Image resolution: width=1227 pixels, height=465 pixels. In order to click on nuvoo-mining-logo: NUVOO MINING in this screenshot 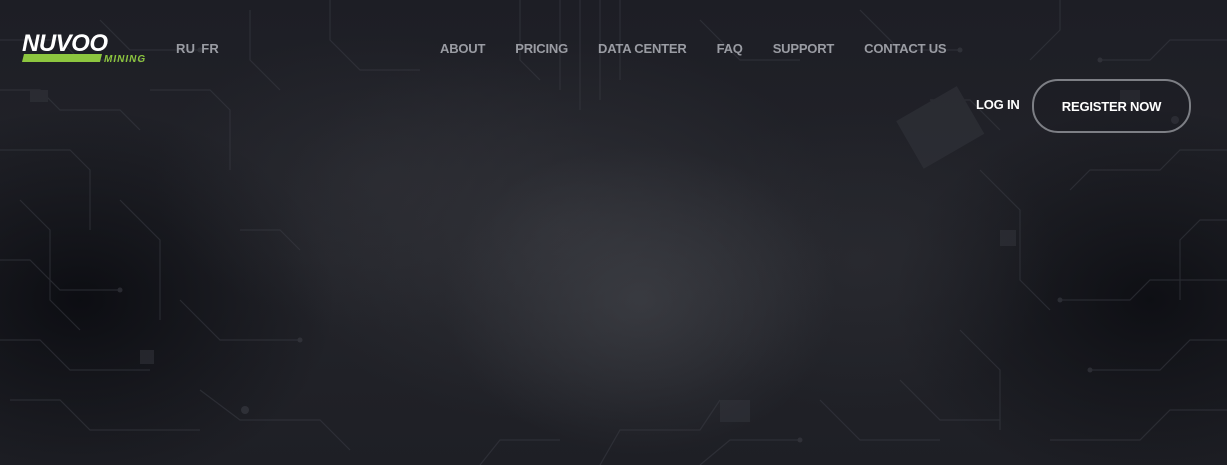, I will do `click(91, 48)`.